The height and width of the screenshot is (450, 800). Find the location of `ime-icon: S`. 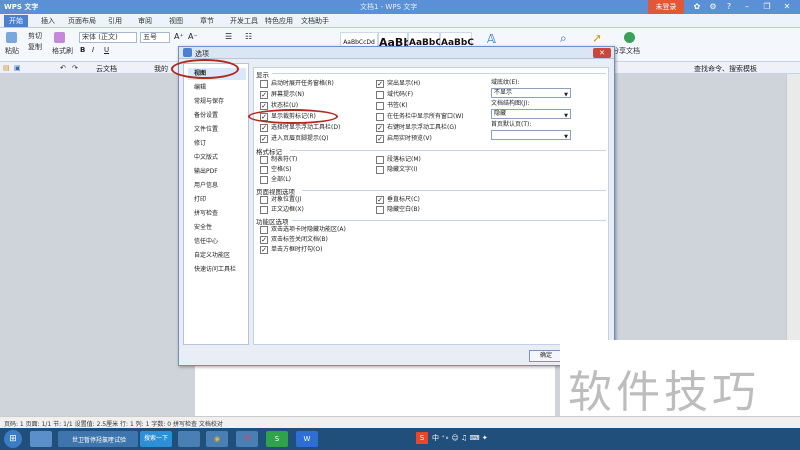

ime-icon: S is located at coordinates (422, 438).